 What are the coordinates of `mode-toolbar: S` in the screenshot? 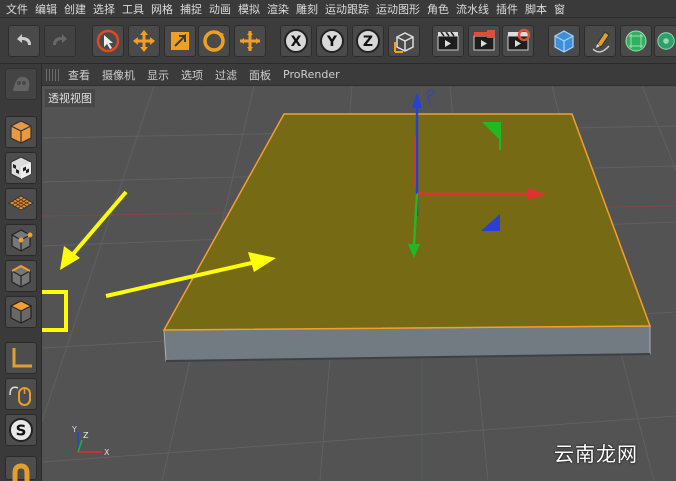 It's located at (21, 272).